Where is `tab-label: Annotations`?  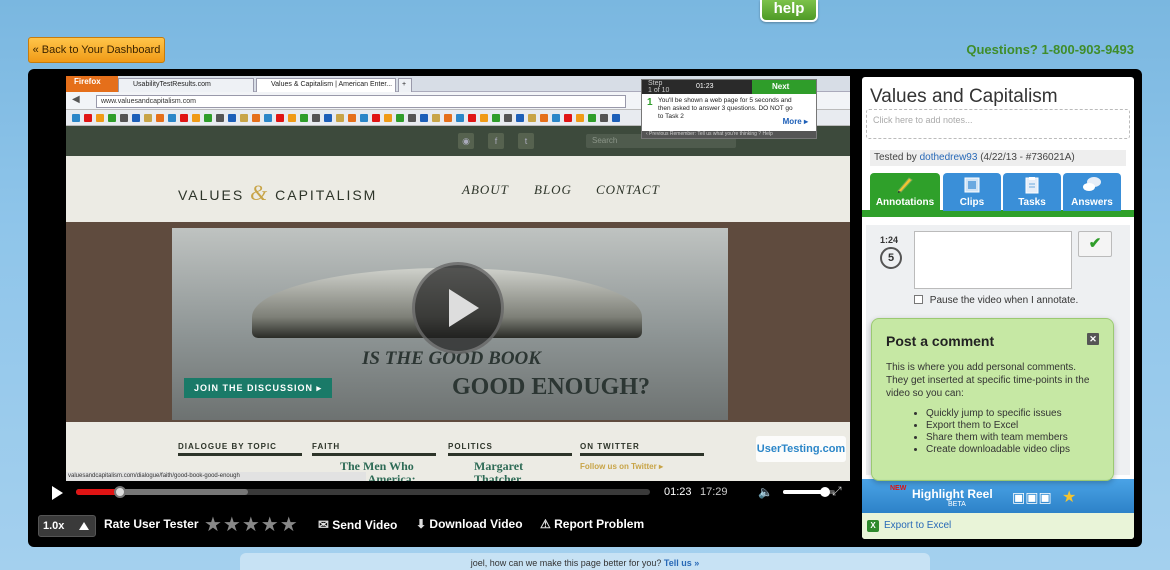
tab-label: Annotations is located at coordinates (905, 202).